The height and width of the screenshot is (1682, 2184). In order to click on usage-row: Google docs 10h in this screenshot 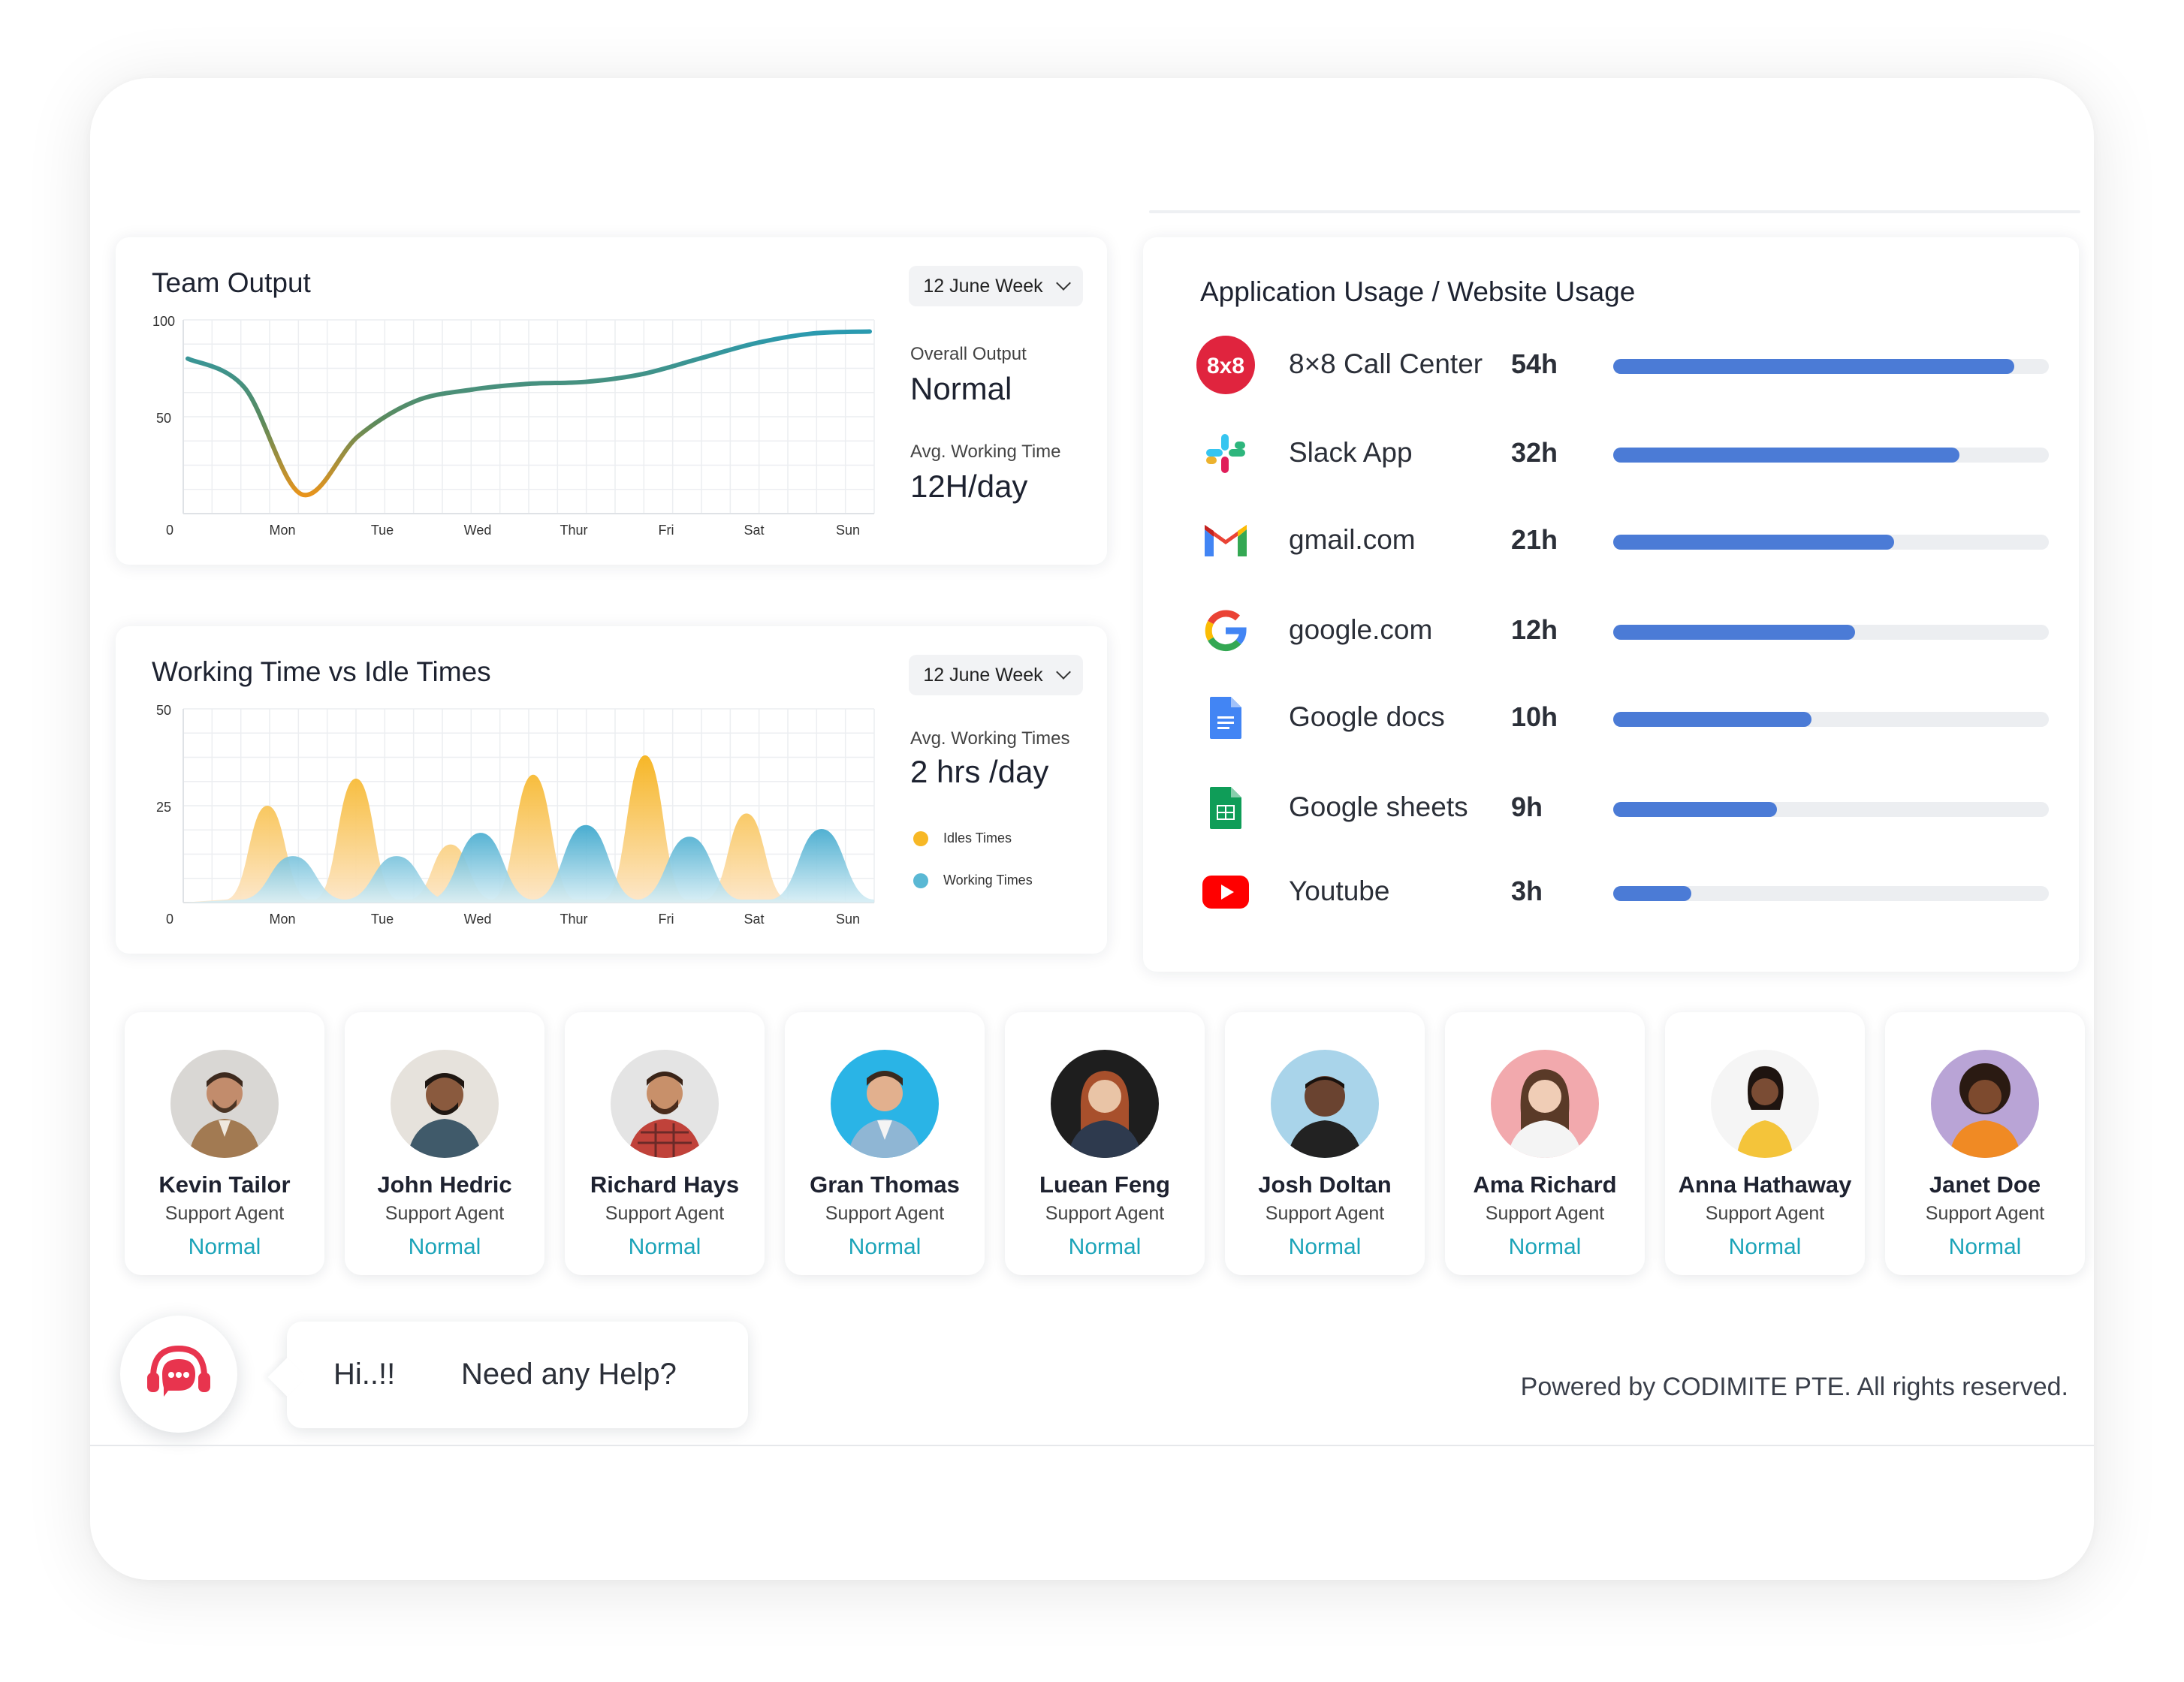, I will do `click(1645, 718)`.